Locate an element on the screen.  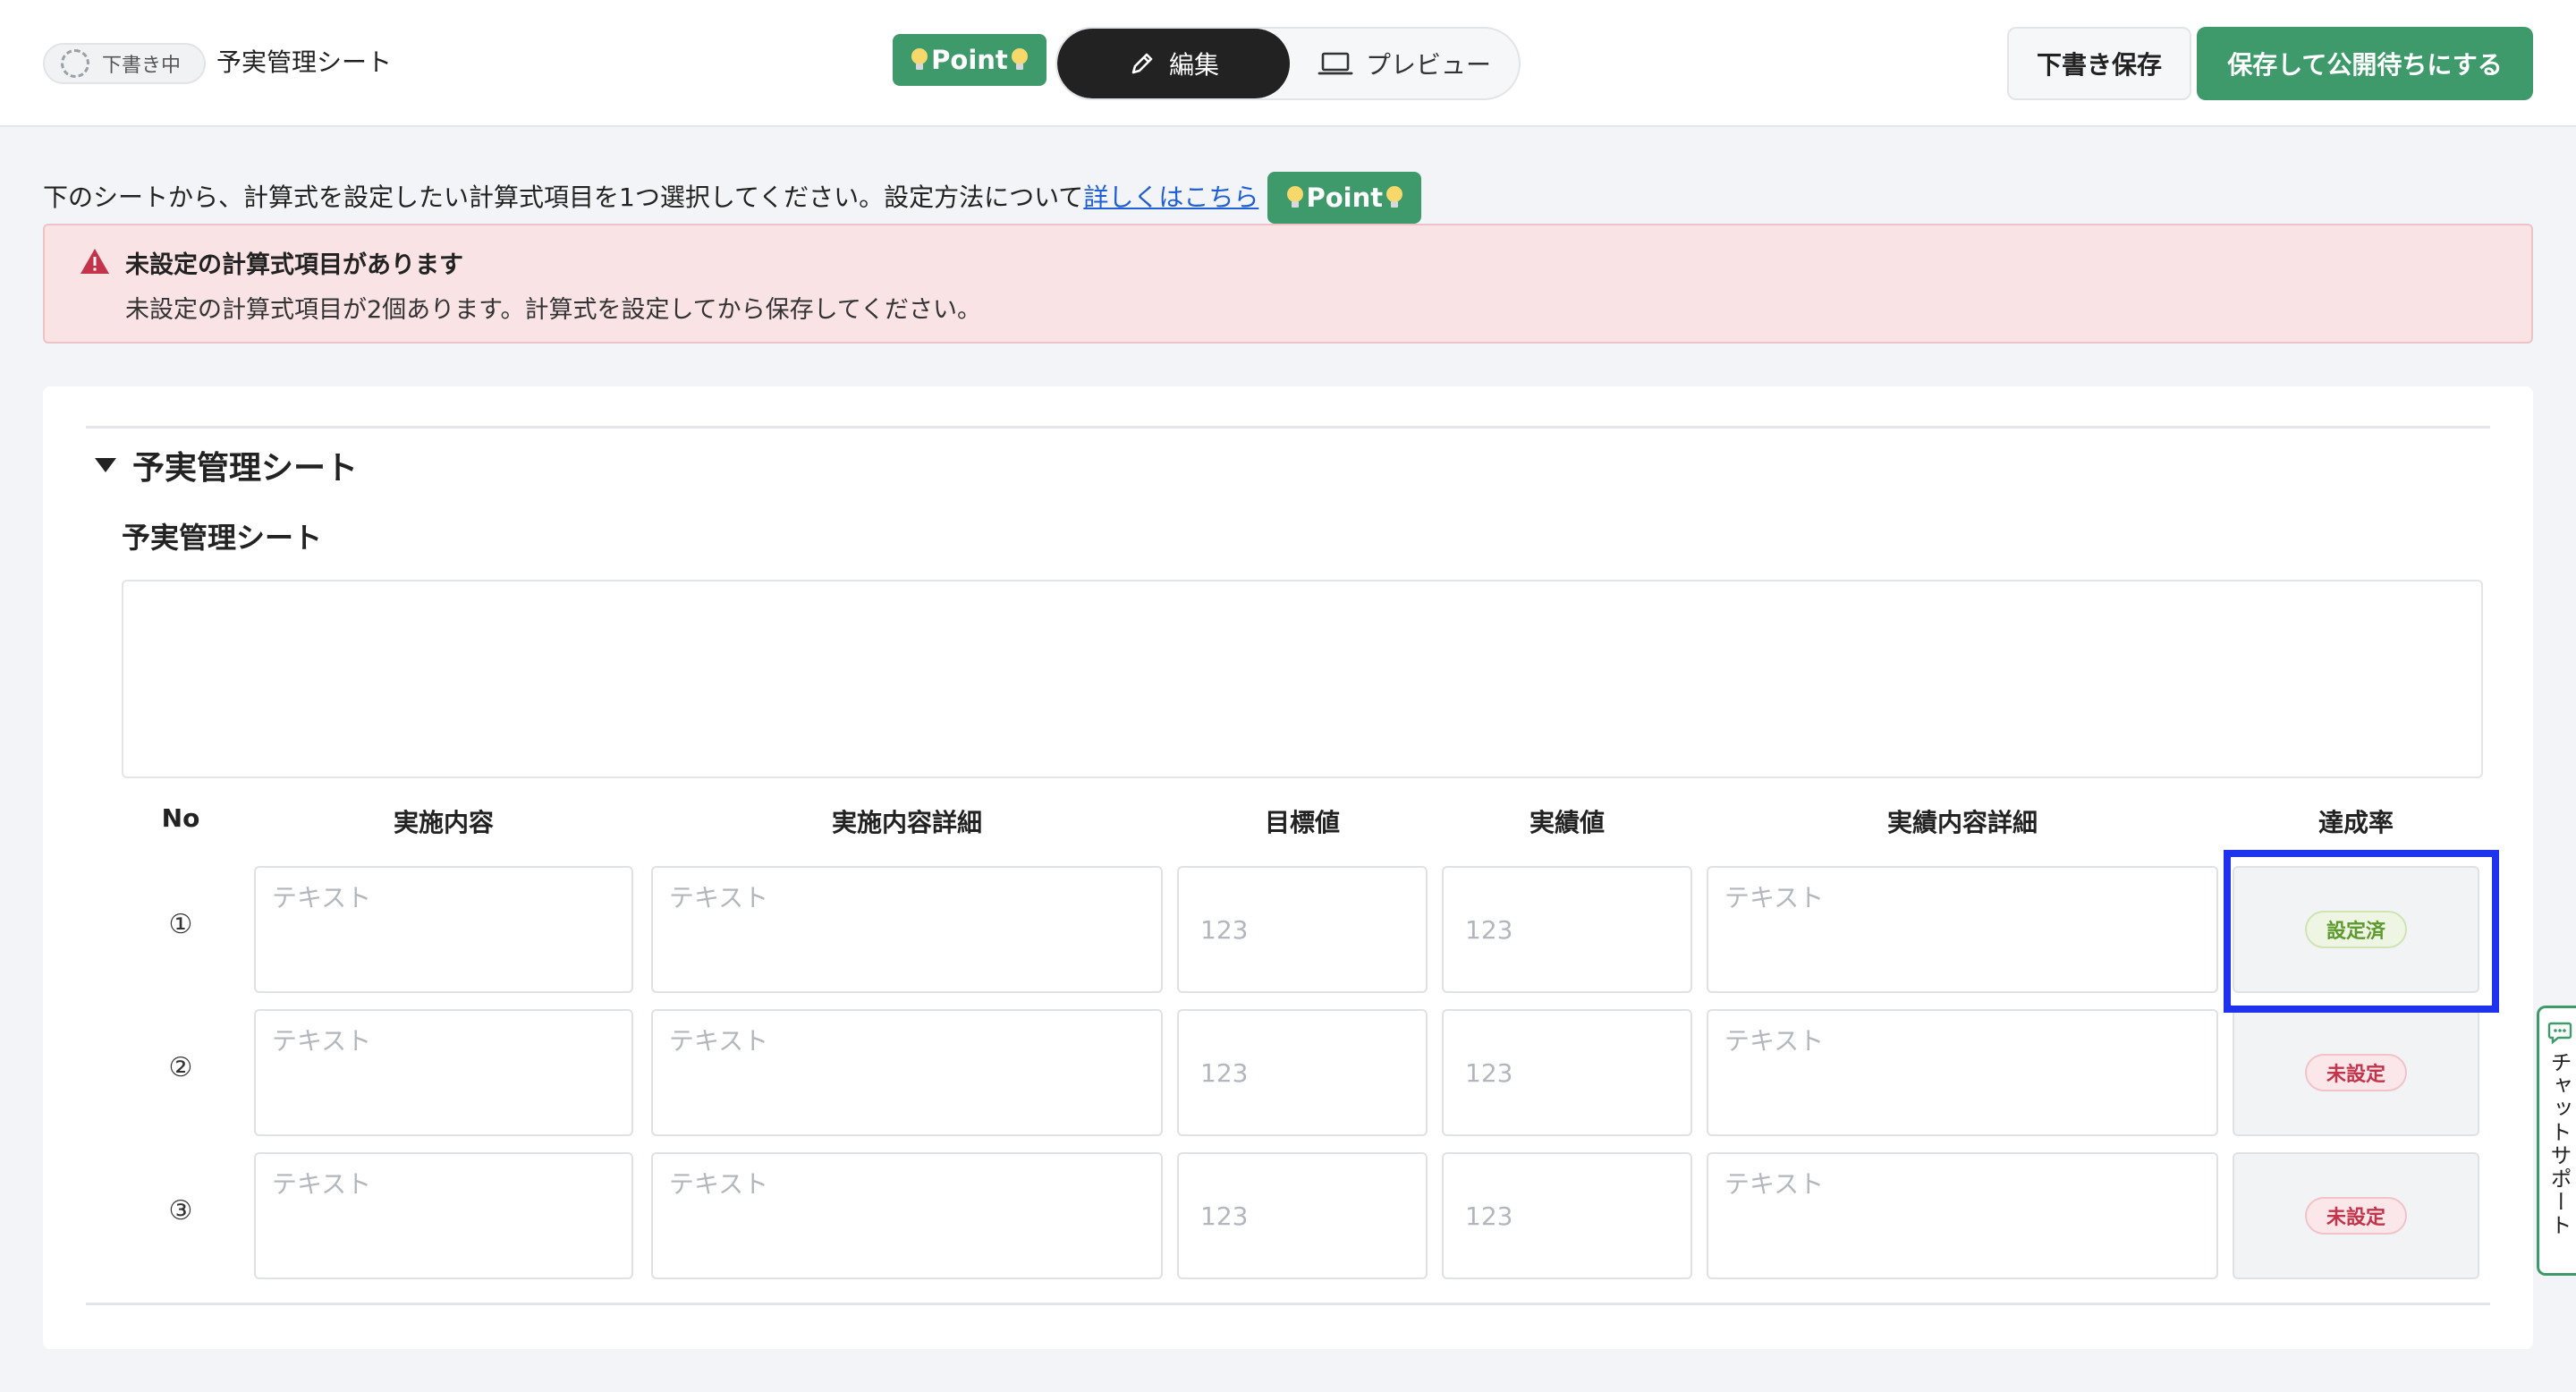
warning-icon is located at coordinates (94, 261).